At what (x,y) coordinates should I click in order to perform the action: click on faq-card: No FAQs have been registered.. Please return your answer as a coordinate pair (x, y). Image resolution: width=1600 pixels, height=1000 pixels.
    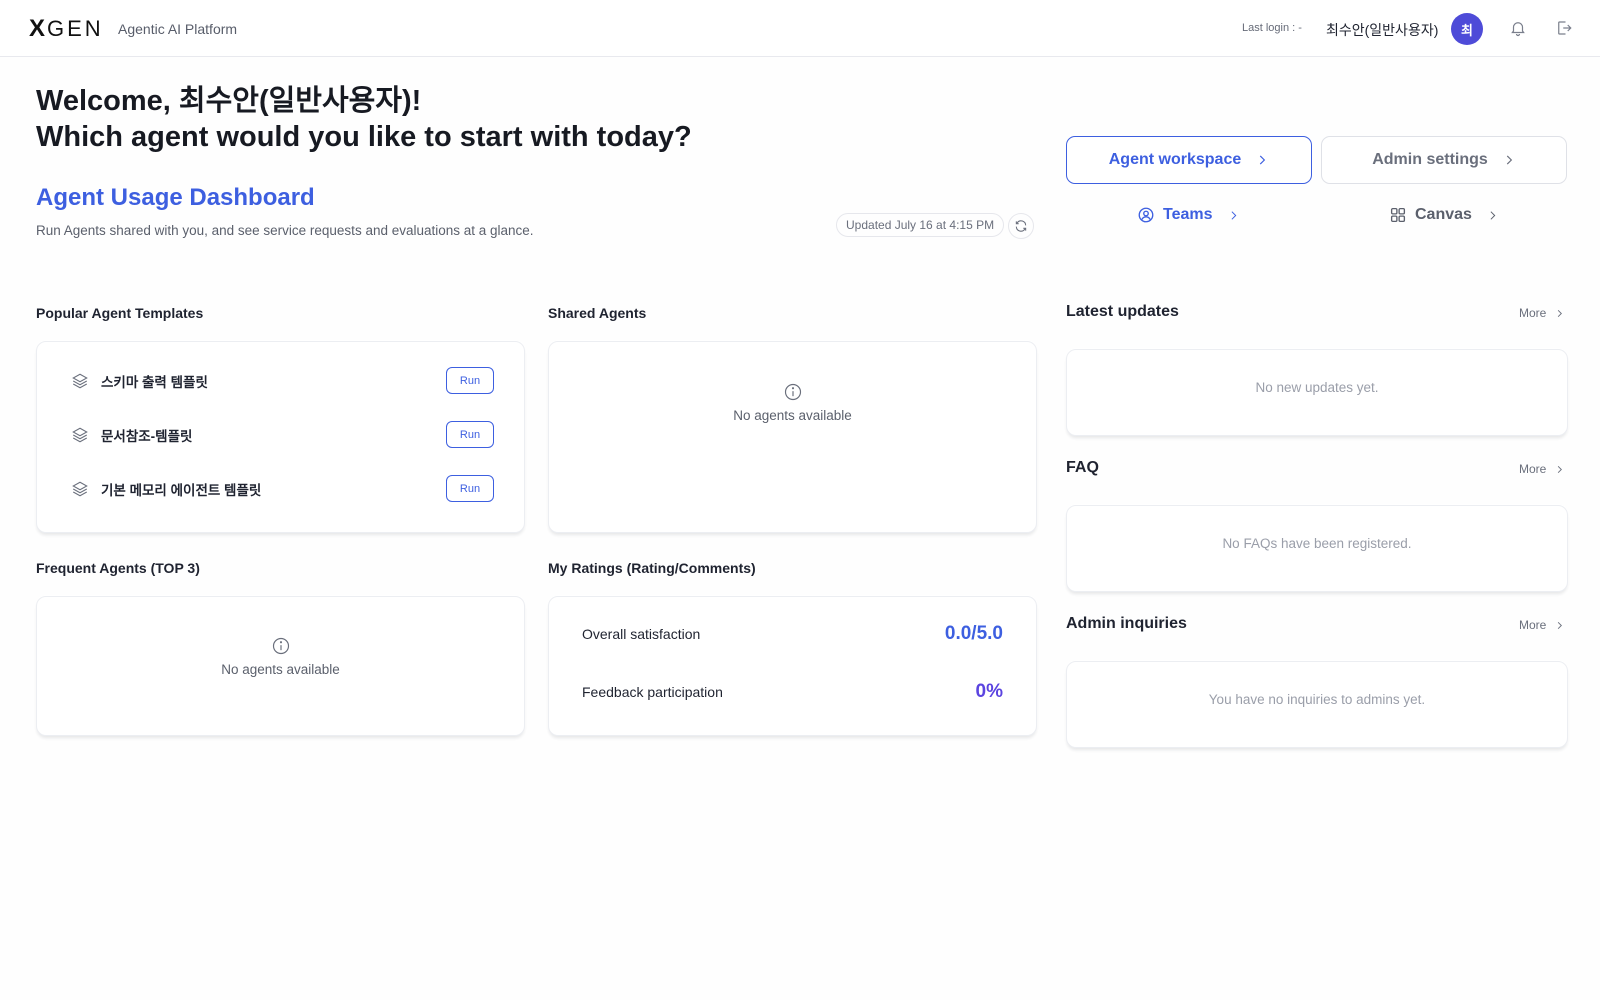
    Looking at the image, I should click on (1317, 548).